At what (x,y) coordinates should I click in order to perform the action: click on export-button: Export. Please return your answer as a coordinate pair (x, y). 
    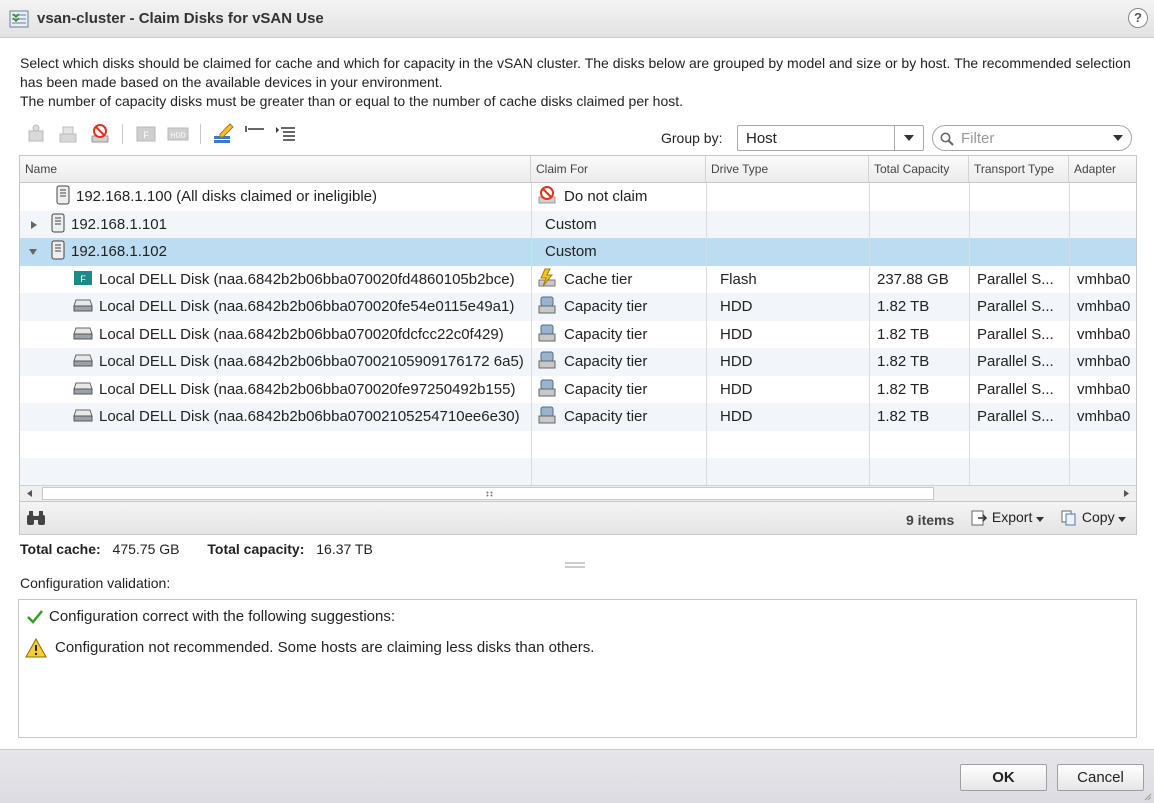
    Looking at the image, I should click on (1007, 518).